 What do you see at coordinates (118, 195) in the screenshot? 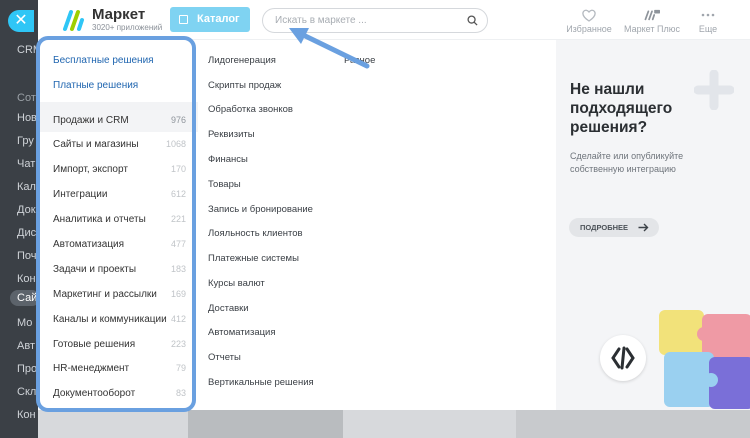
I see `category-item: Интеграции 612` at bounding box center [118, 195].